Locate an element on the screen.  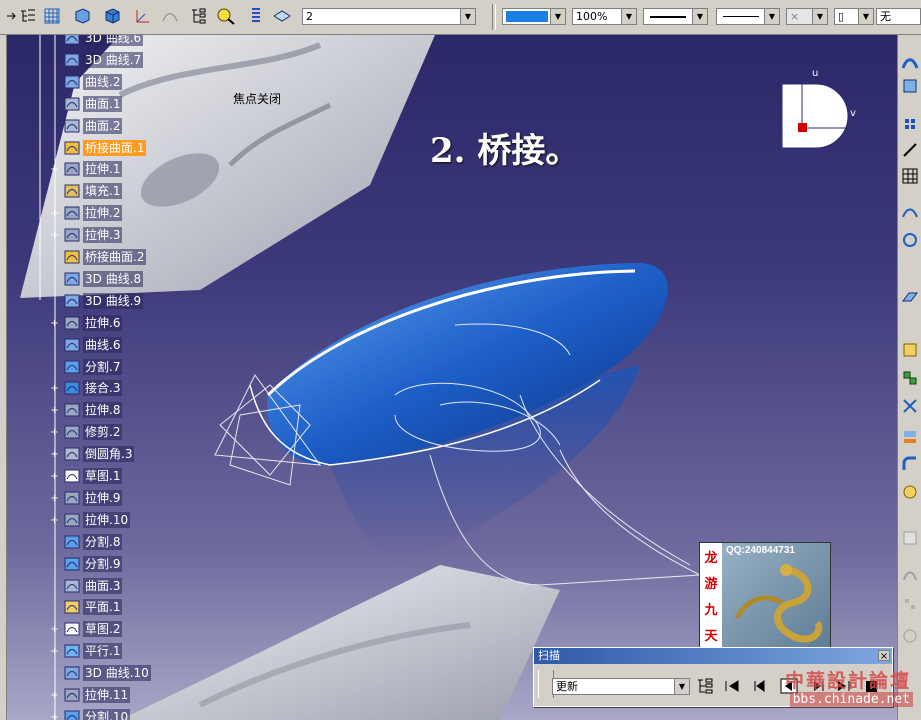
scan-panel-titlebar: 扫描 × is located at coordinates (713, 656).